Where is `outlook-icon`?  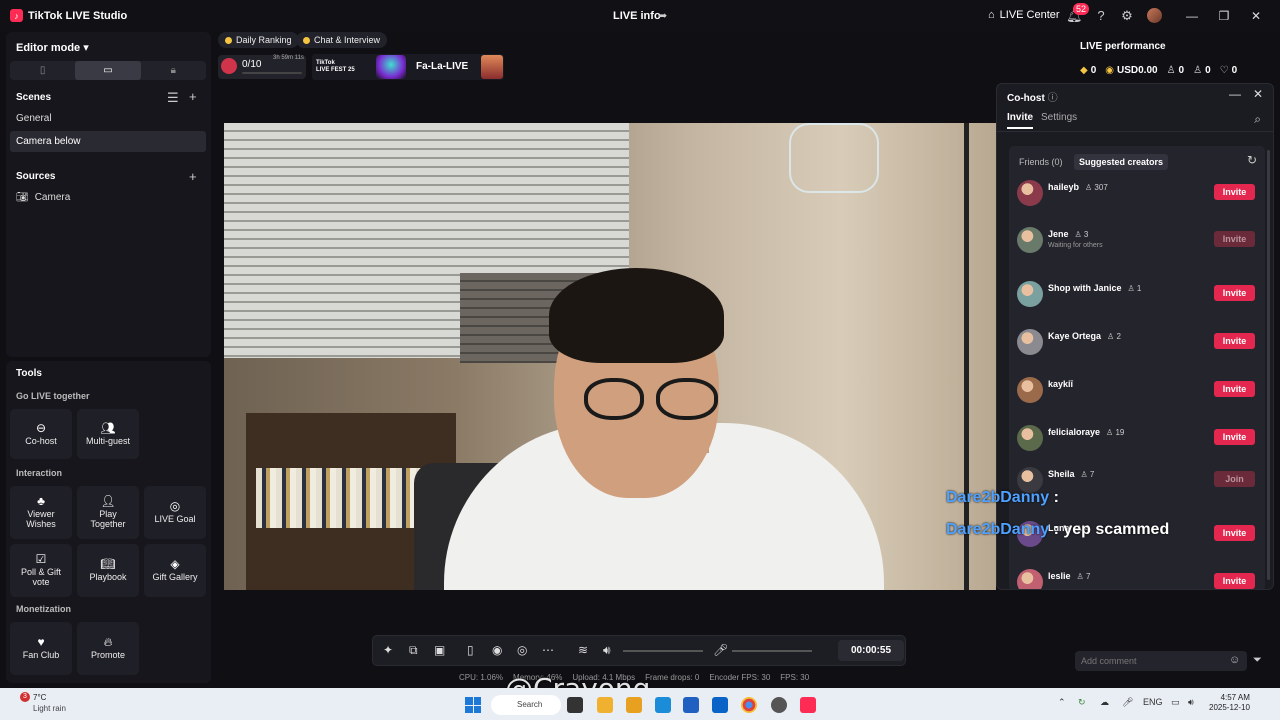 outlook-icon is located at coordinates (720, 705).